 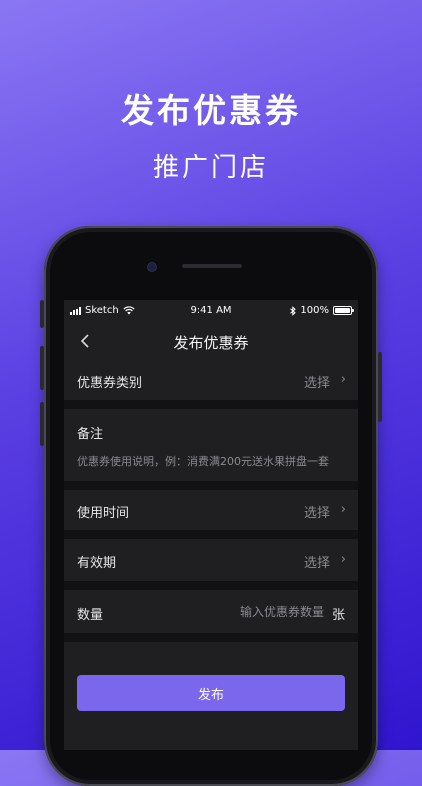 I want to click on phone-volume-down-button, so click(x=42, y=424).